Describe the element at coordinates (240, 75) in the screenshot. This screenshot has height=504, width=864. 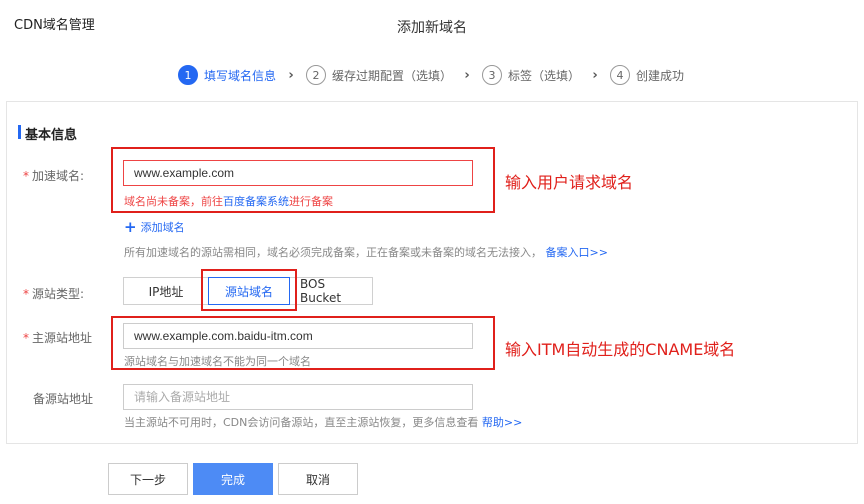
I see `step-label: 填写域名信息` at that location.